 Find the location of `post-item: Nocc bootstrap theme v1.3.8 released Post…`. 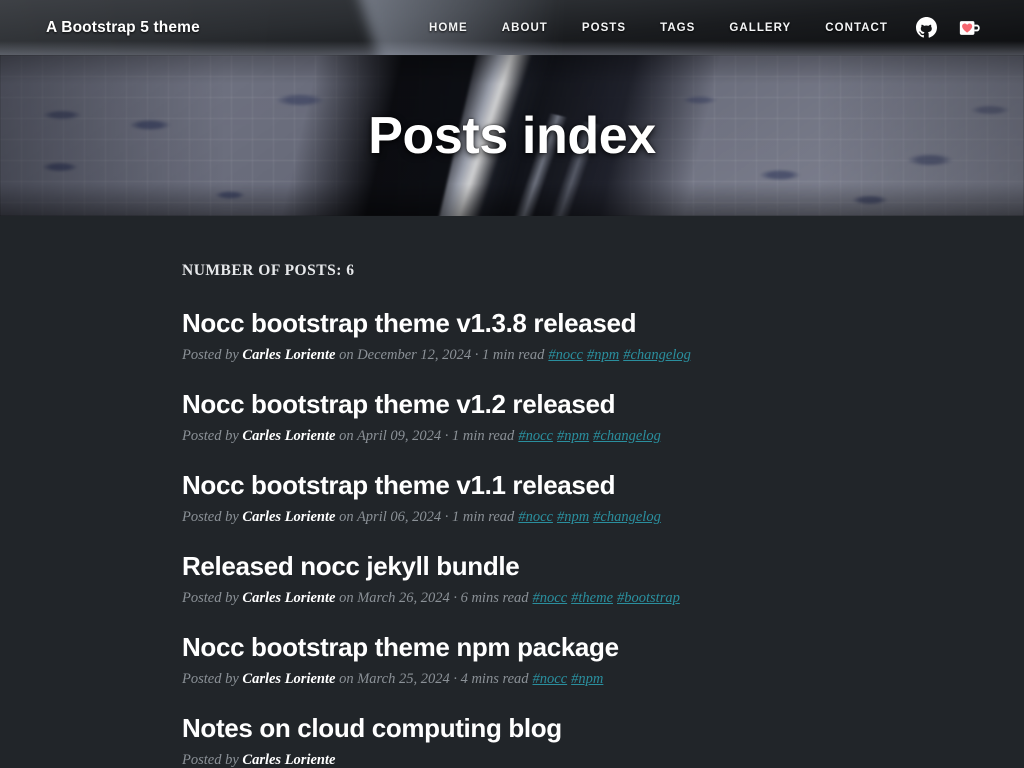

post-item: Nocc bootstrap theme v1.3.8 released Post… is located at coordinates (512, 336).